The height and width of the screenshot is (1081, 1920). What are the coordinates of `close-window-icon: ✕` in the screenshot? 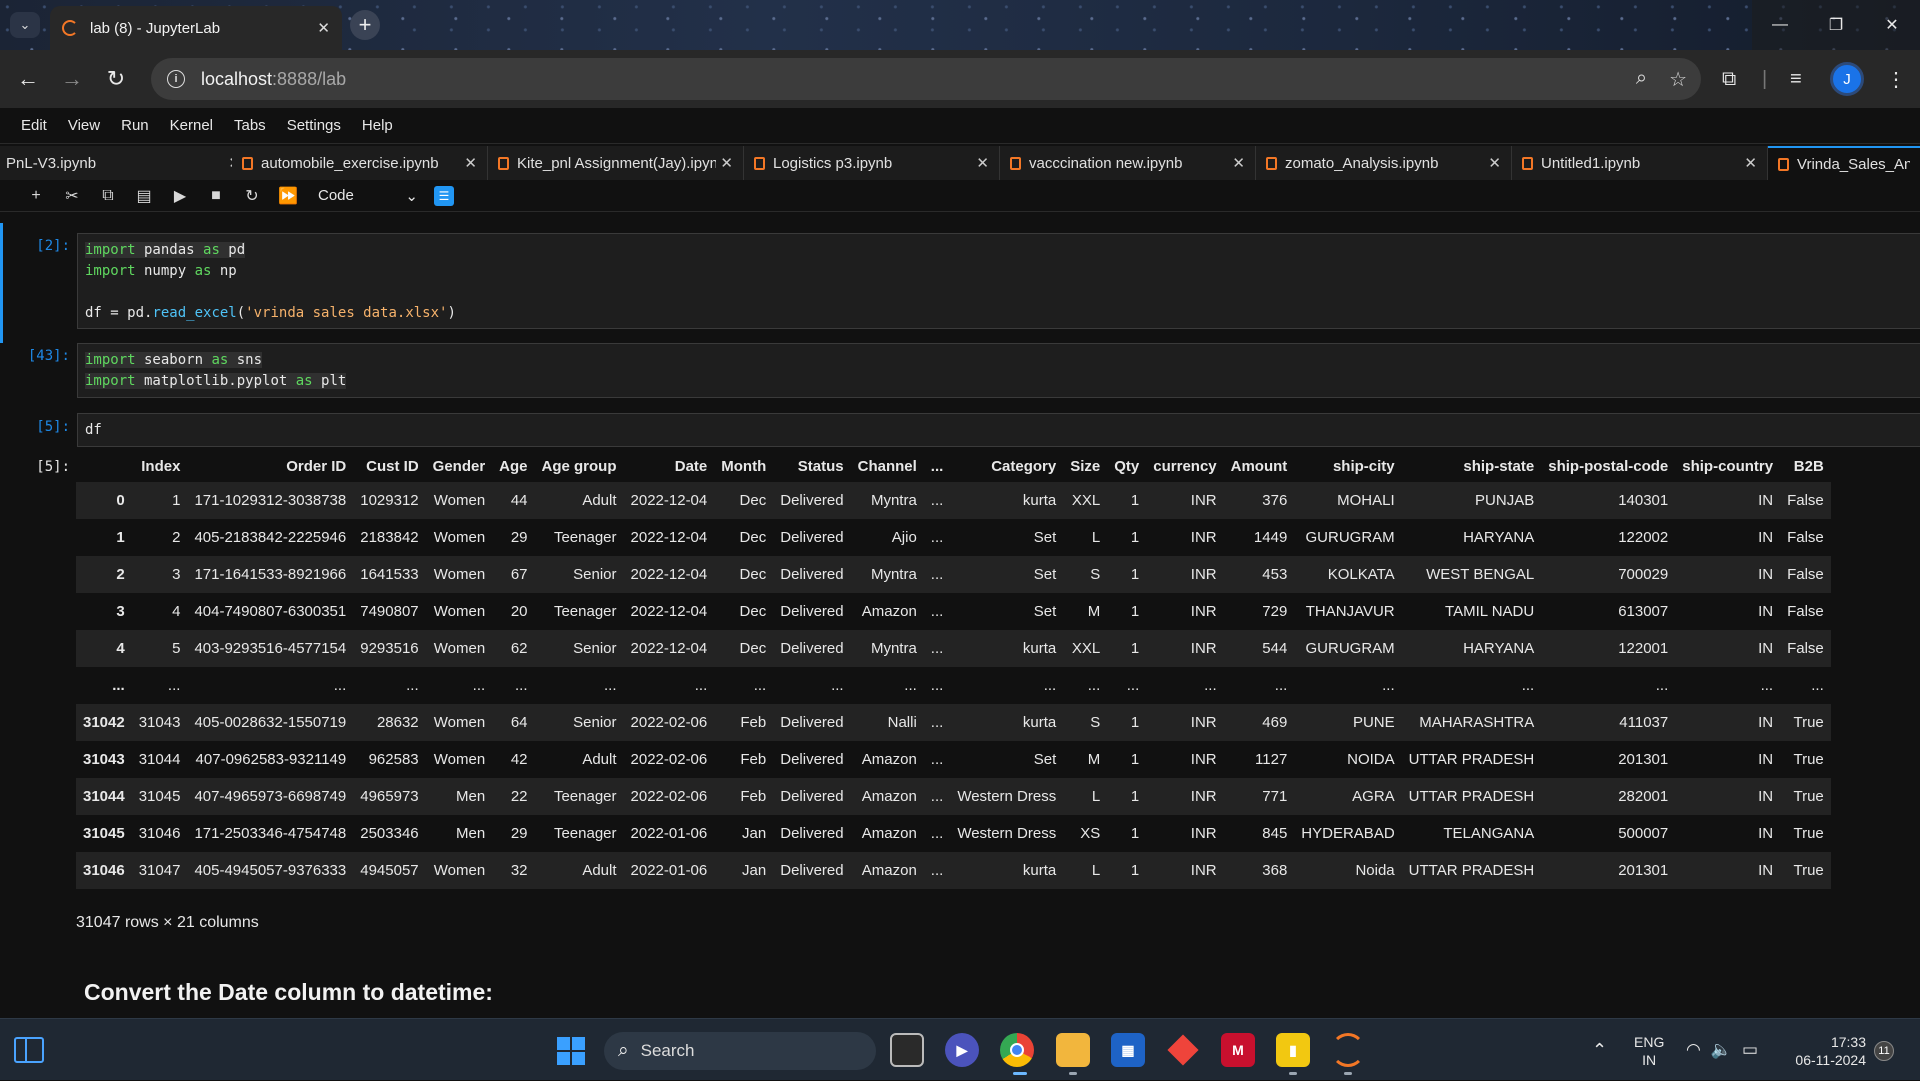 It's located at (1892, 25).